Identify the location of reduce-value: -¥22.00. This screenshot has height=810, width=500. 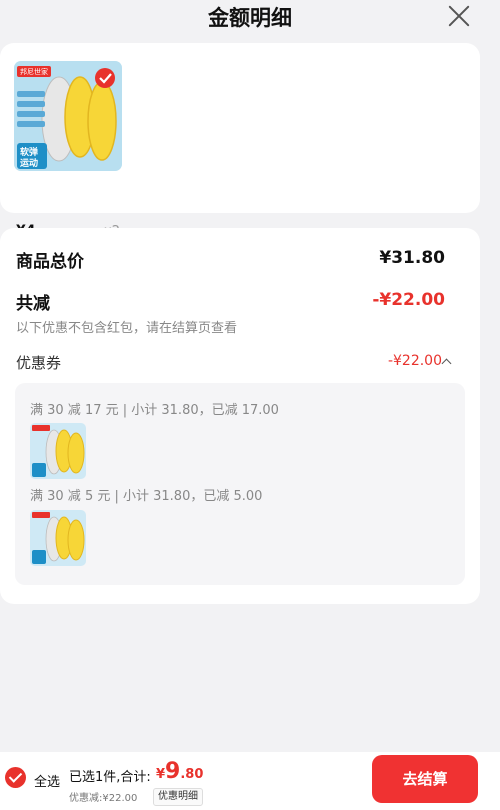
(408, 300).